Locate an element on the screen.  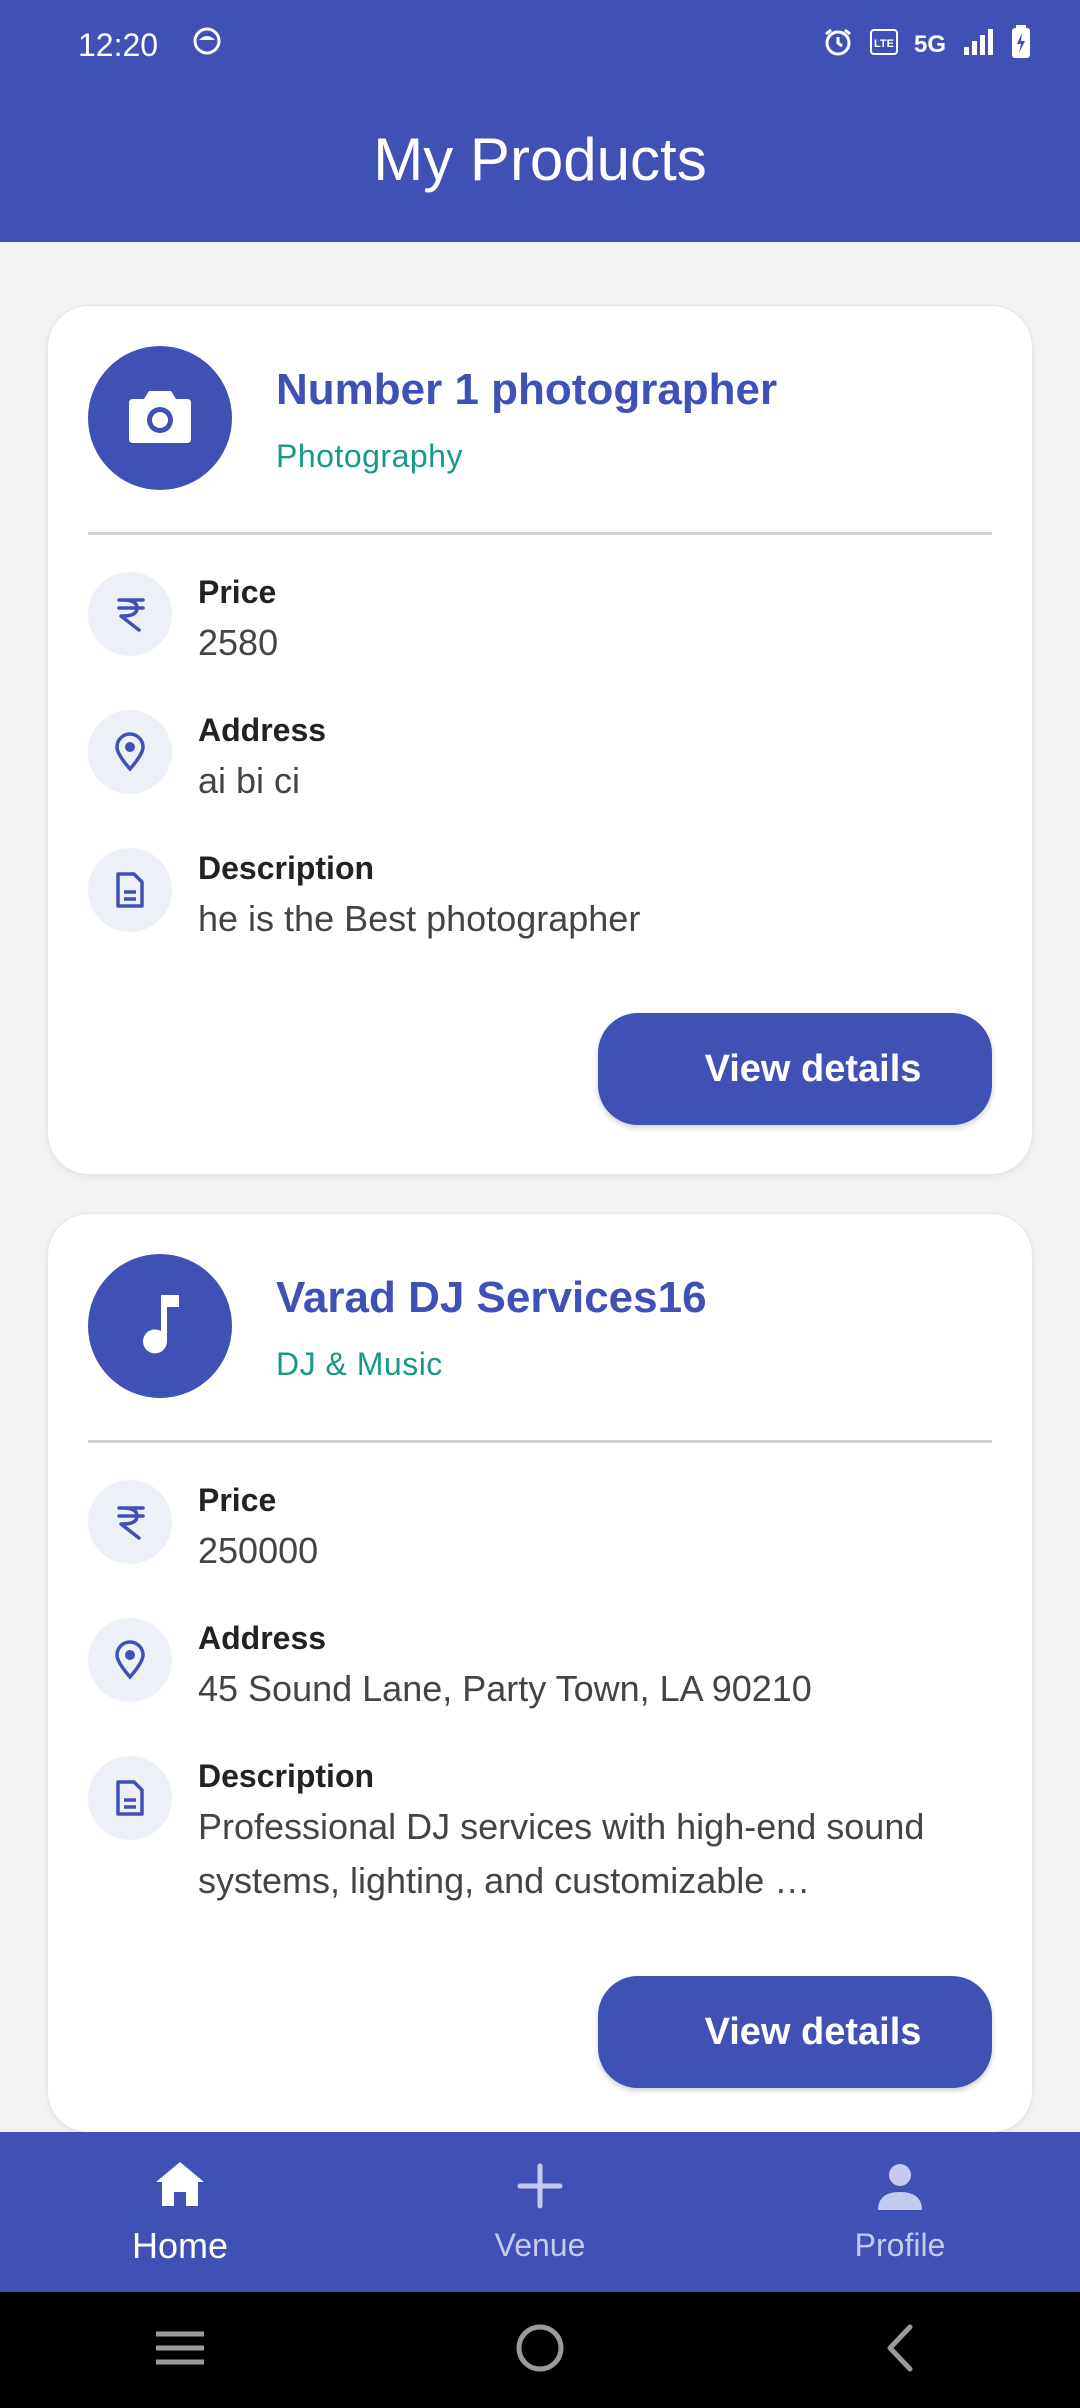
camera-icon is located at coordinates (160, 418).